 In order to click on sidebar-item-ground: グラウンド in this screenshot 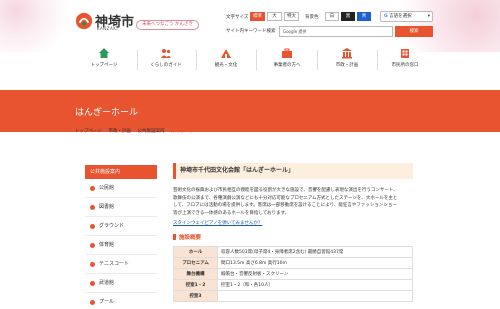, I will do `click(121, 226)`.